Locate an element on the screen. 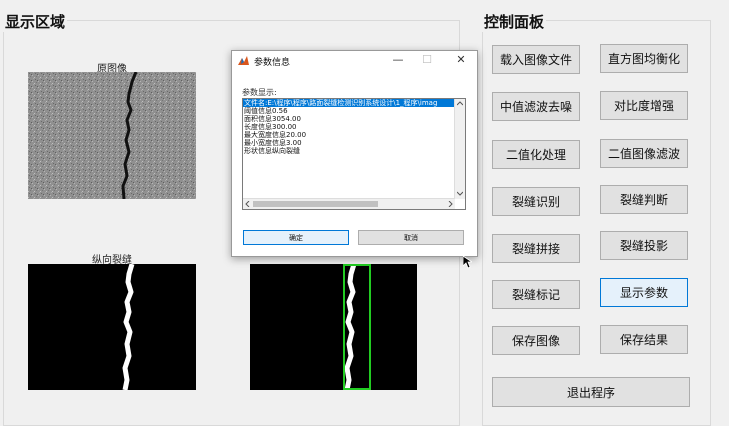 The height and width of the screenshot is (426, 729). dialog-titlebar: 参数信息 — ☐ ✕ is located at coordinates (354, 62).